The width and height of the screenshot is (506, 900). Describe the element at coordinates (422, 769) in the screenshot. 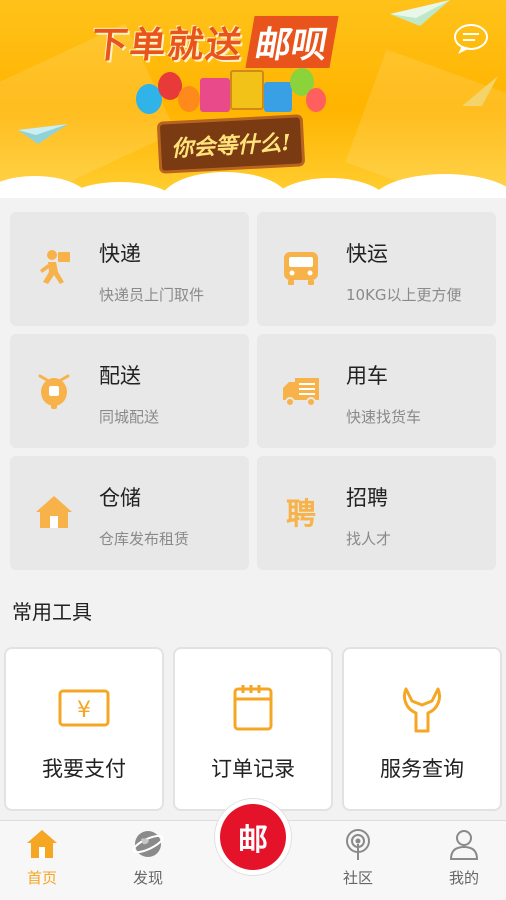

I see `tool-label: 服务查询` at that location.